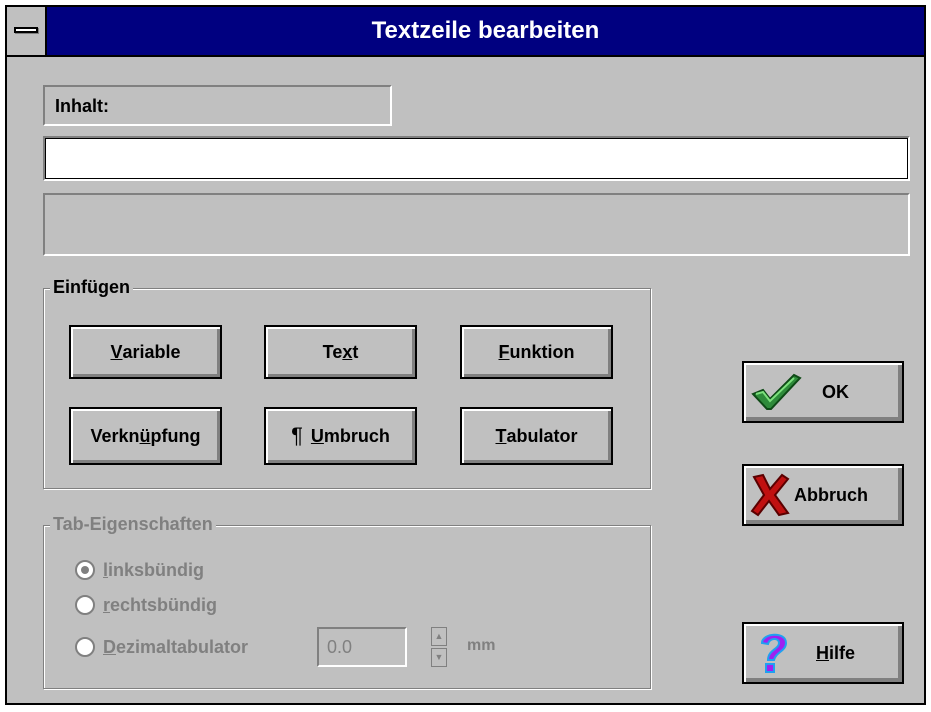 This screenshot has height=712, width=931. What do you see at coordinates (151, 351) in the screenshot?
I see `variable-label-post: ariable` at bounding box center [151, 351].